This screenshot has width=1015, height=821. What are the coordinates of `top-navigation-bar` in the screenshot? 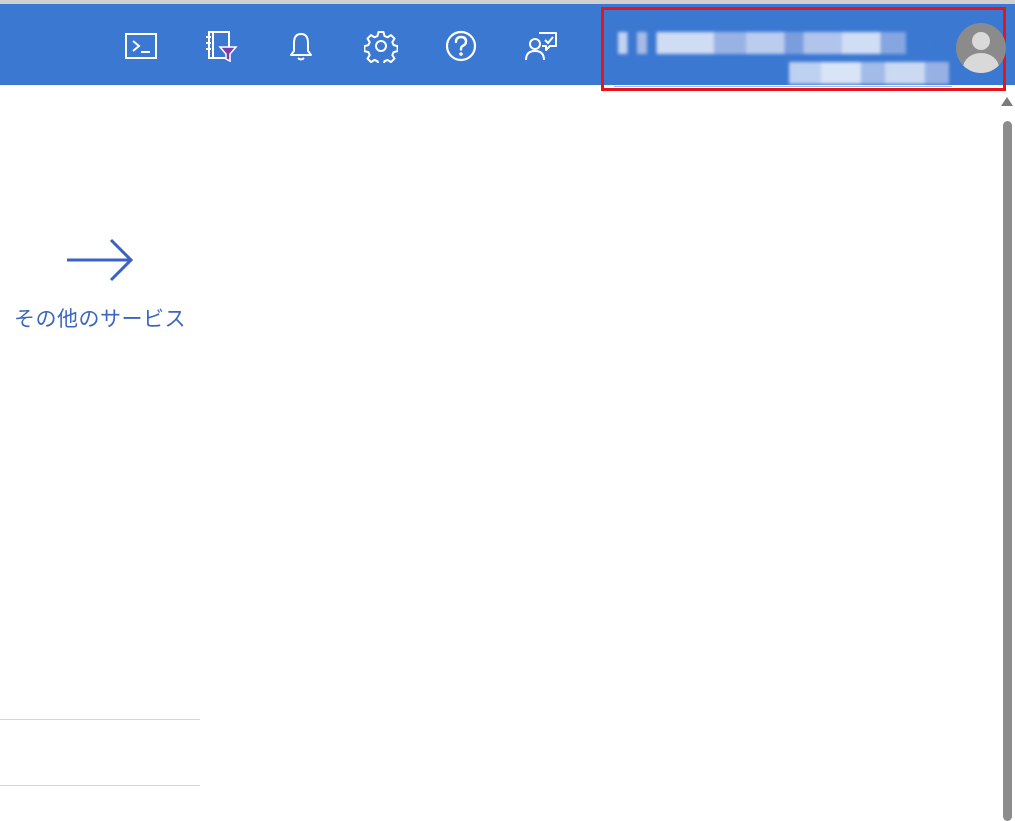 It's located at (507, 45).